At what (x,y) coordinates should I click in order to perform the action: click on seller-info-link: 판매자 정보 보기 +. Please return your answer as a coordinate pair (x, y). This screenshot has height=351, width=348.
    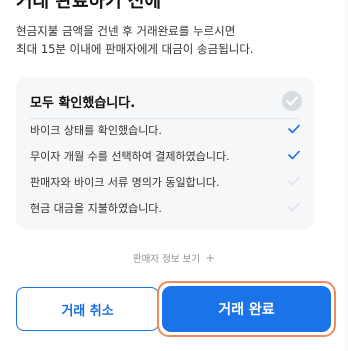
    Looking at the image, I should click on (174, 258).